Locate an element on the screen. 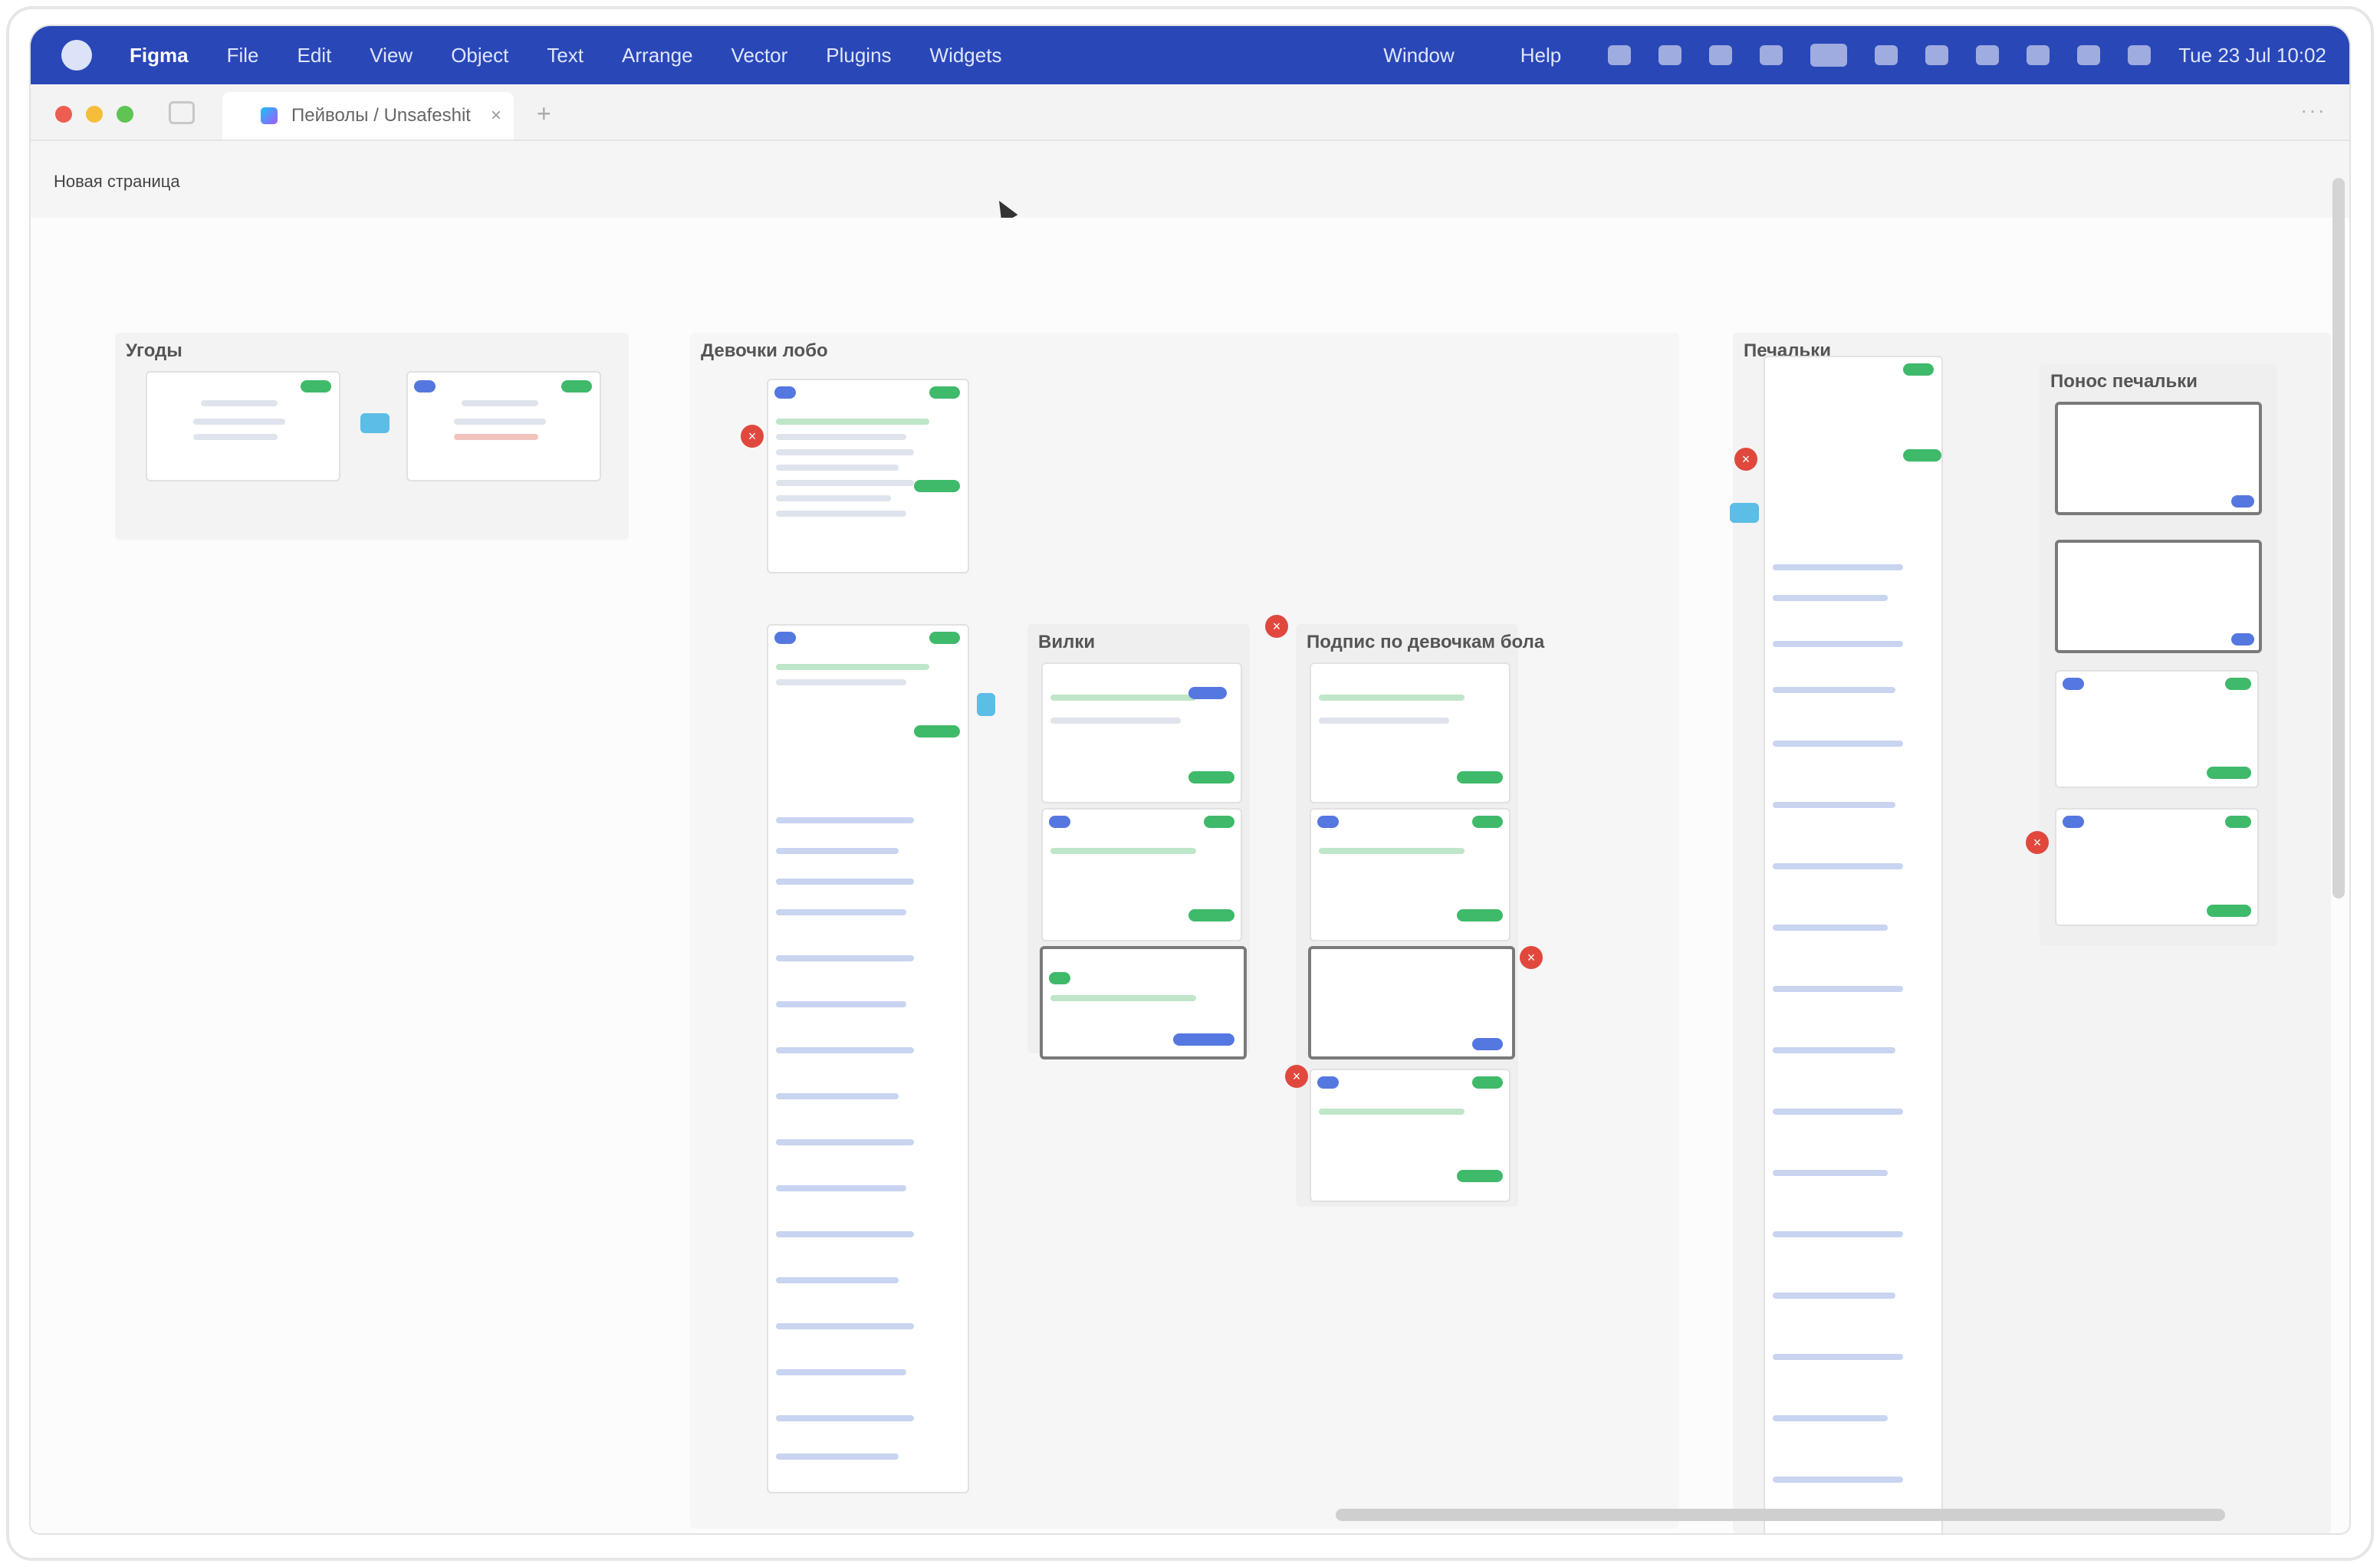 This screenshot has width=2380, height=1567. menu-vector: Vector is located at coordinates (760, 55).